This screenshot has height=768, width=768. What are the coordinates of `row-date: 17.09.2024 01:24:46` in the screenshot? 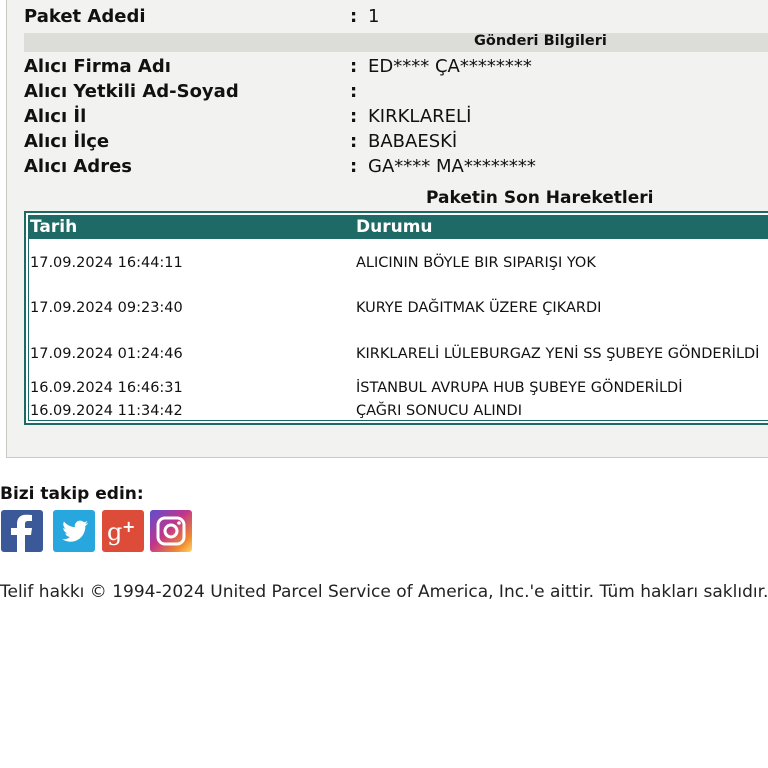 It's located at (106, 354).